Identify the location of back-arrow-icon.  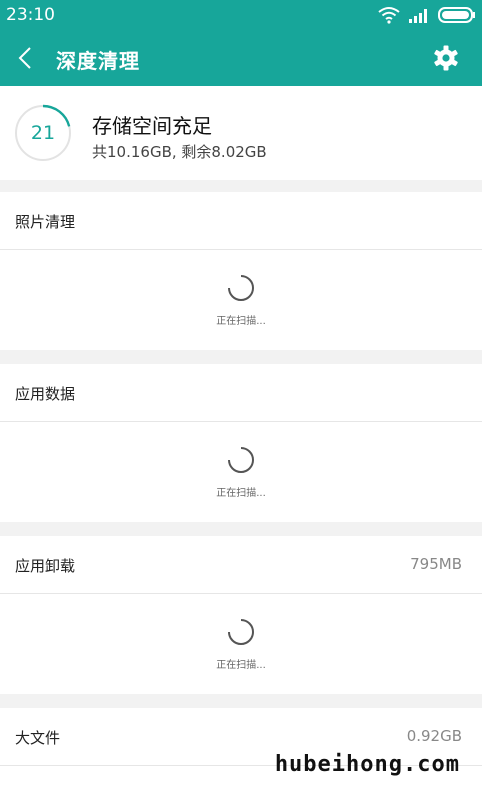
(24, 58).